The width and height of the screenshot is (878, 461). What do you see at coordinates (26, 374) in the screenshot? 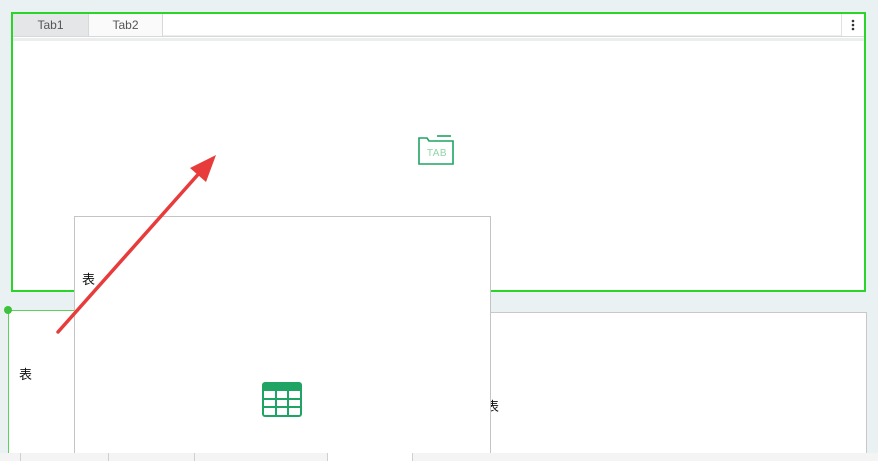
I see `left-frame-label: 表` at bounding box center [26, 374].